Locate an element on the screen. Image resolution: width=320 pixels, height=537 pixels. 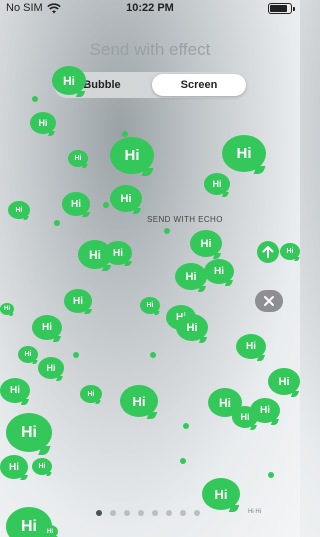
cancel-effect-button is located at coordinates (269, 301).